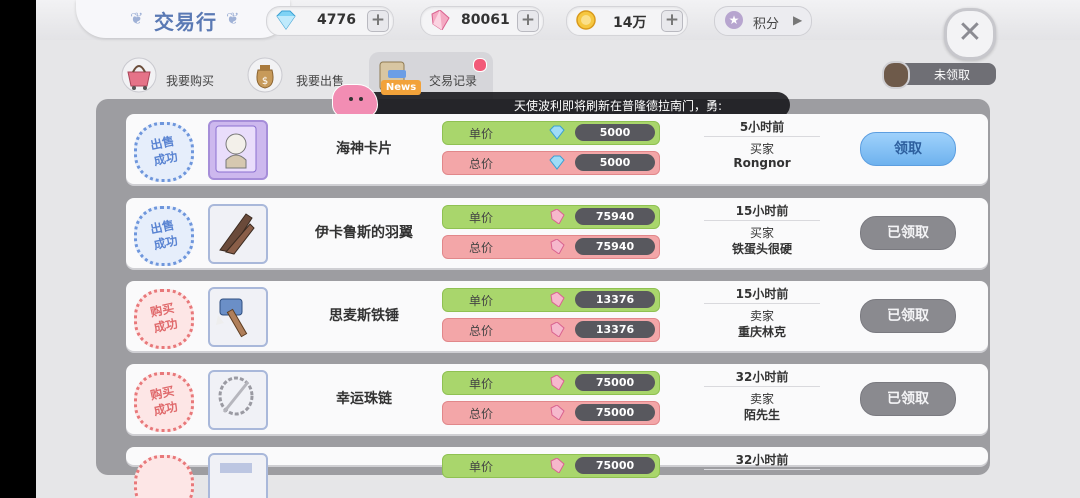 The image size is (1080, 498). I want to click on diamond-icon, so click(557, 162).